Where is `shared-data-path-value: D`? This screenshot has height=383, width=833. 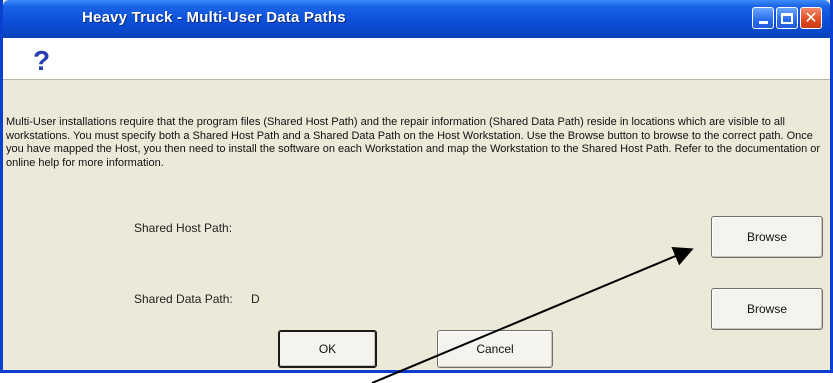 shared-data-path-value: D is located at coordinates (255, 299).